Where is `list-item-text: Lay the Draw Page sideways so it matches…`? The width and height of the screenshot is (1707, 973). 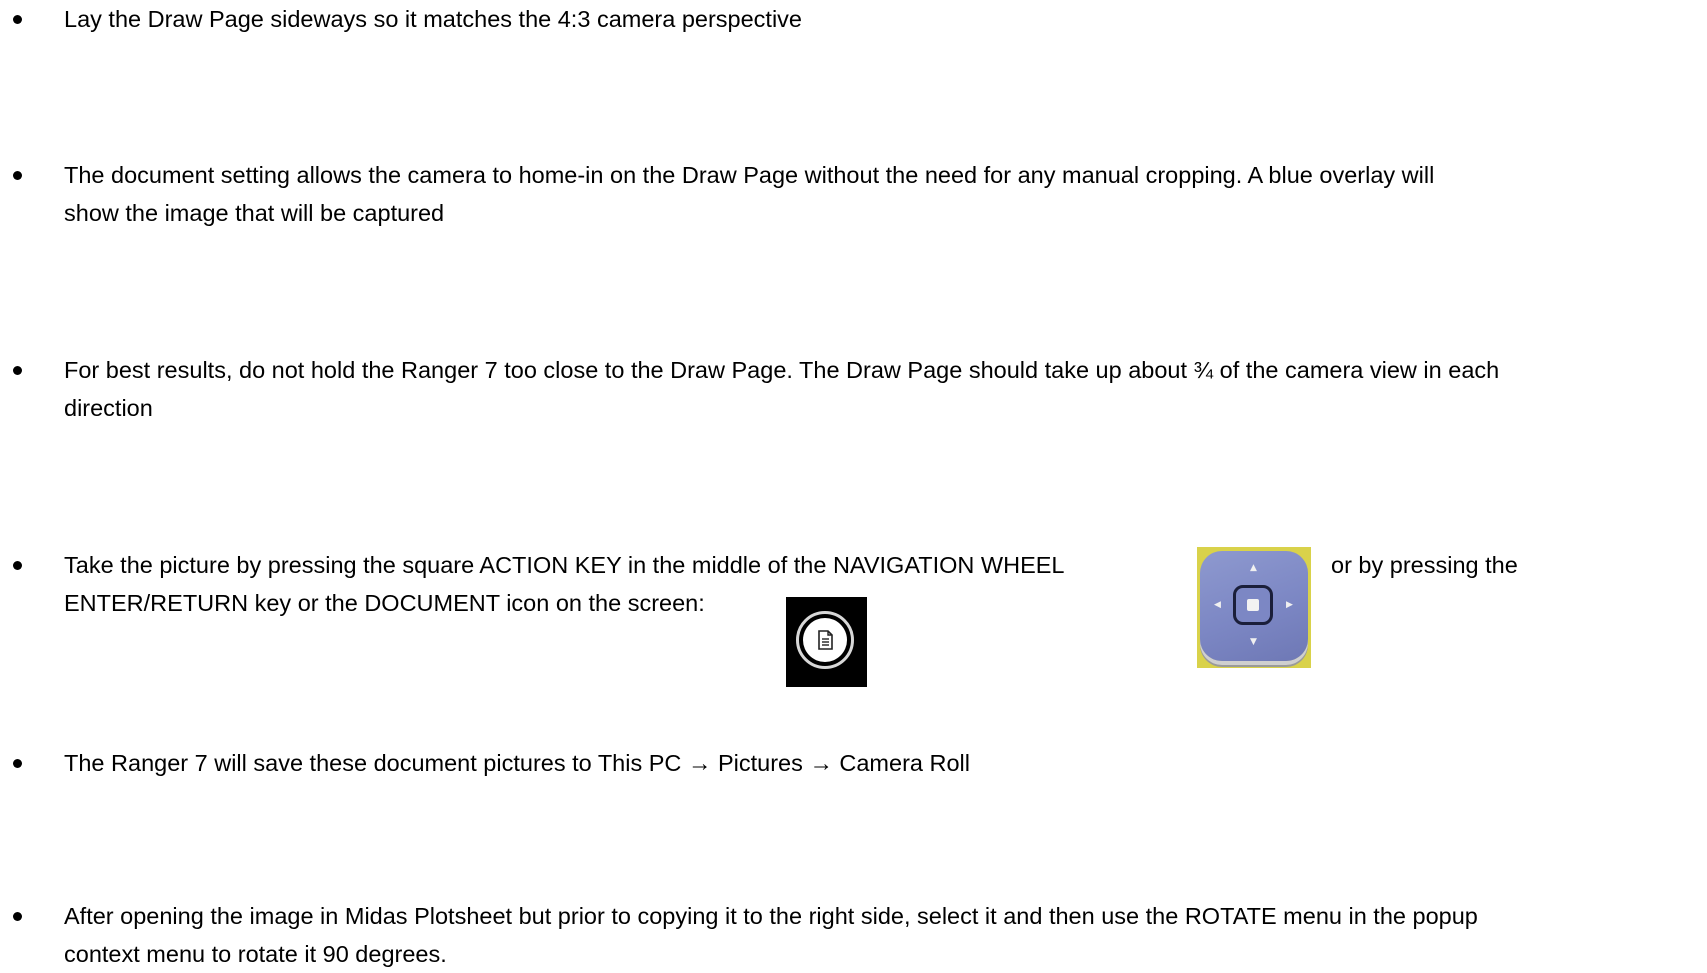 list-item-text: Lay the Draw Page sideways so it matches… is located at coordinates (433, 19).